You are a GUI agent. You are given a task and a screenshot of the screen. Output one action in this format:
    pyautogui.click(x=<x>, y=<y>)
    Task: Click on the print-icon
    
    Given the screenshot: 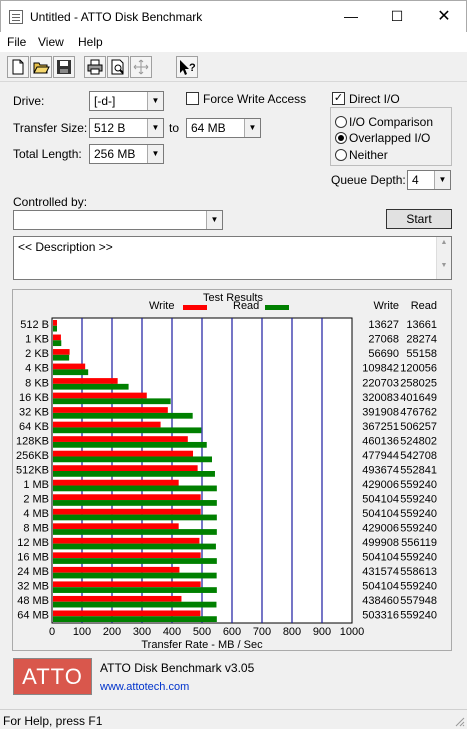 What is the action you would take?
    pyautogui.click(x=95, y=67)
    